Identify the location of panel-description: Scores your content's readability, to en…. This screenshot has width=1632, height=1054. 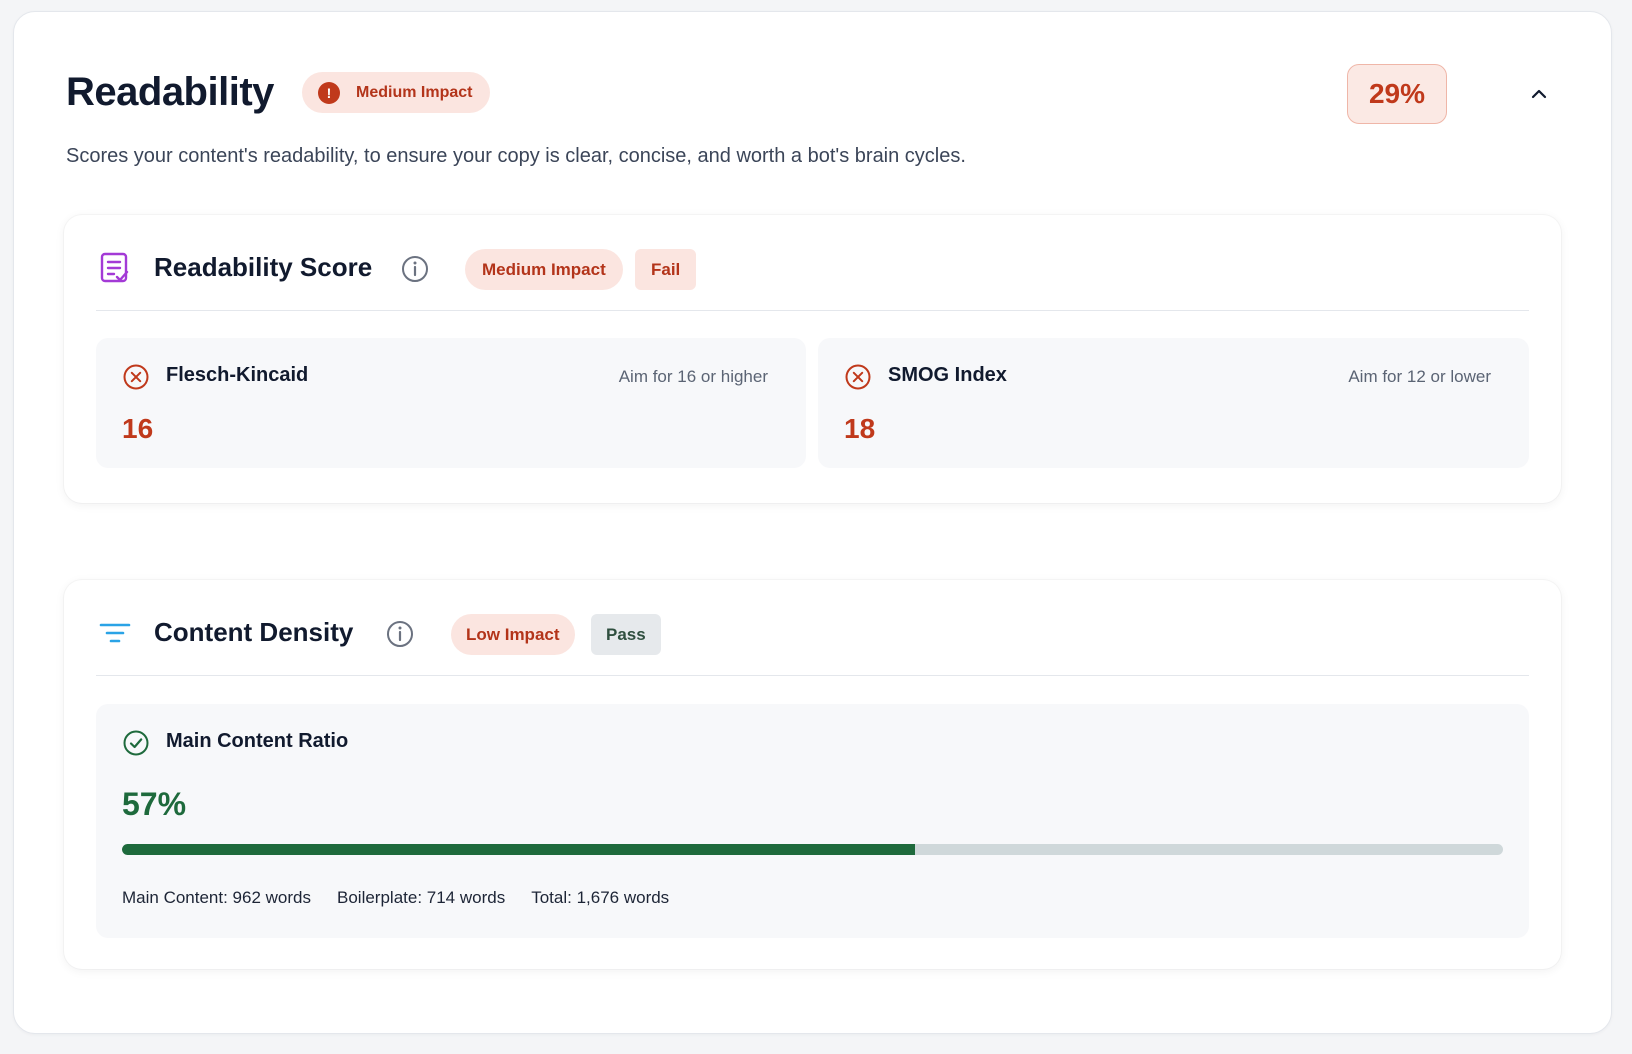
(516, 156).